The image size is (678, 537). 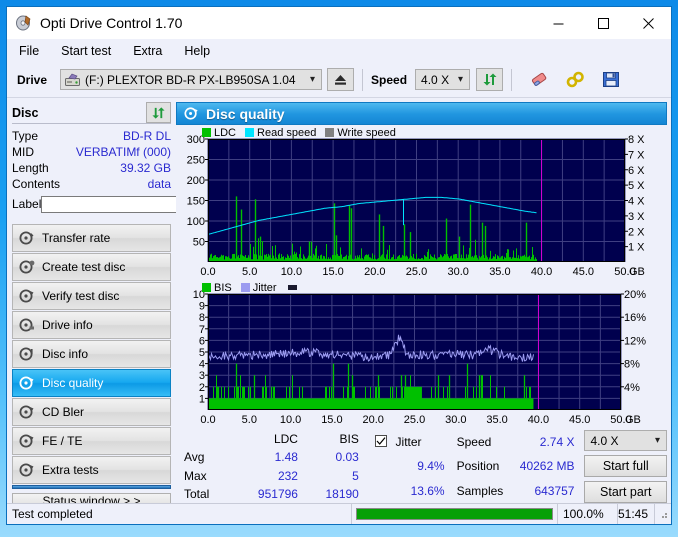 I want to click on save-button, so click(x=611, y=80).